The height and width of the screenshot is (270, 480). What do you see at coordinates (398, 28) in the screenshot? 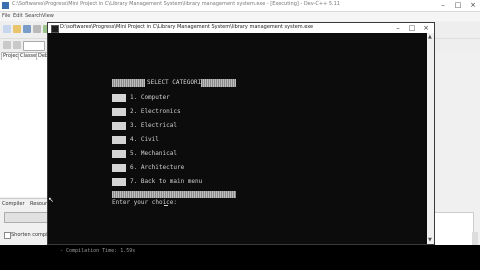
I see `console-minimize-icon: –` at bounding box center [398, 28].